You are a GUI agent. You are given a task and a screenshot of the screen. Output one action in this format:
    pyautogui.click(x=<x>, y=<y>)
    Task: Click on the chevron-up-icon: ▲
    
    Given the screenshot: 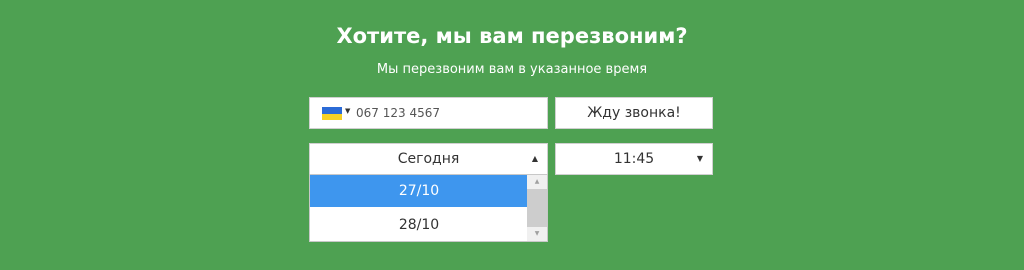 What is the action you would take?
    pyautogui.click(x=534, y=158)
    